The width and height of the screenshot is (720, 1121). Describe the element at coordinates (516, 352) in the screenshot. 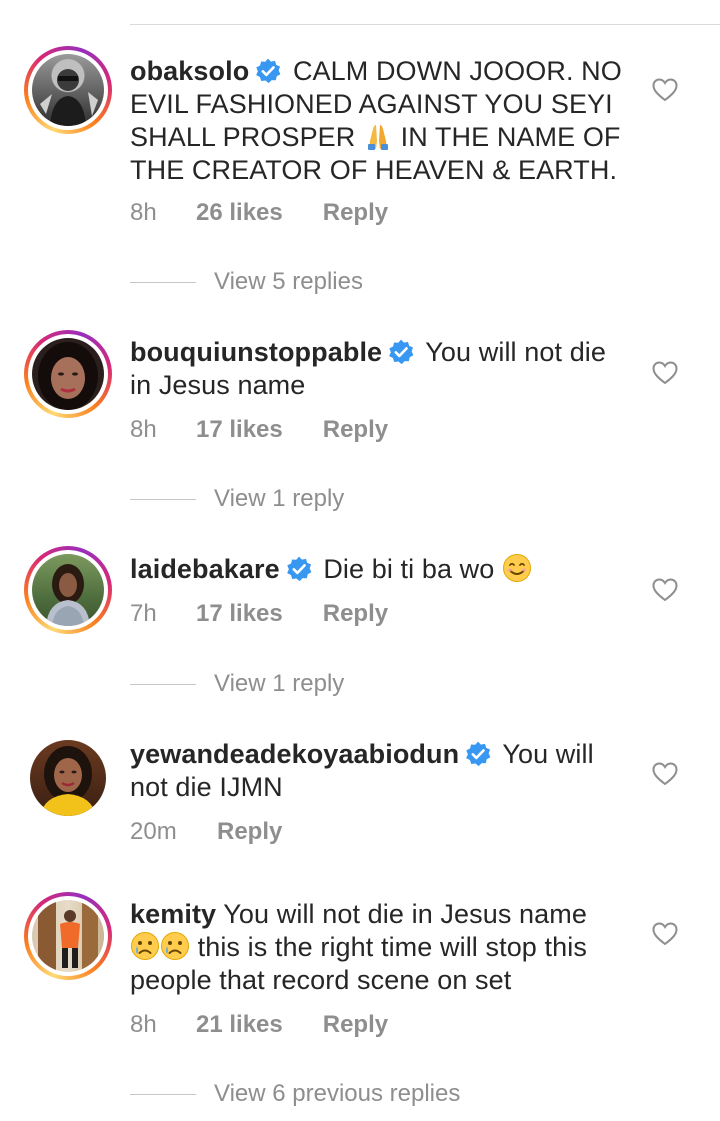

I see `comment-text: You will not die` at that location.